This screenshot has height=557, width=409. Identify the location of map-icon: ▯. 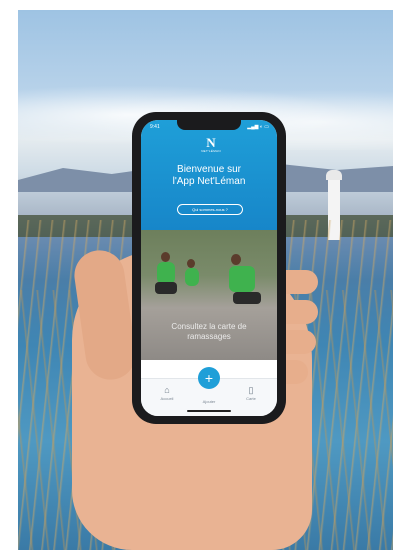
(251, 390).